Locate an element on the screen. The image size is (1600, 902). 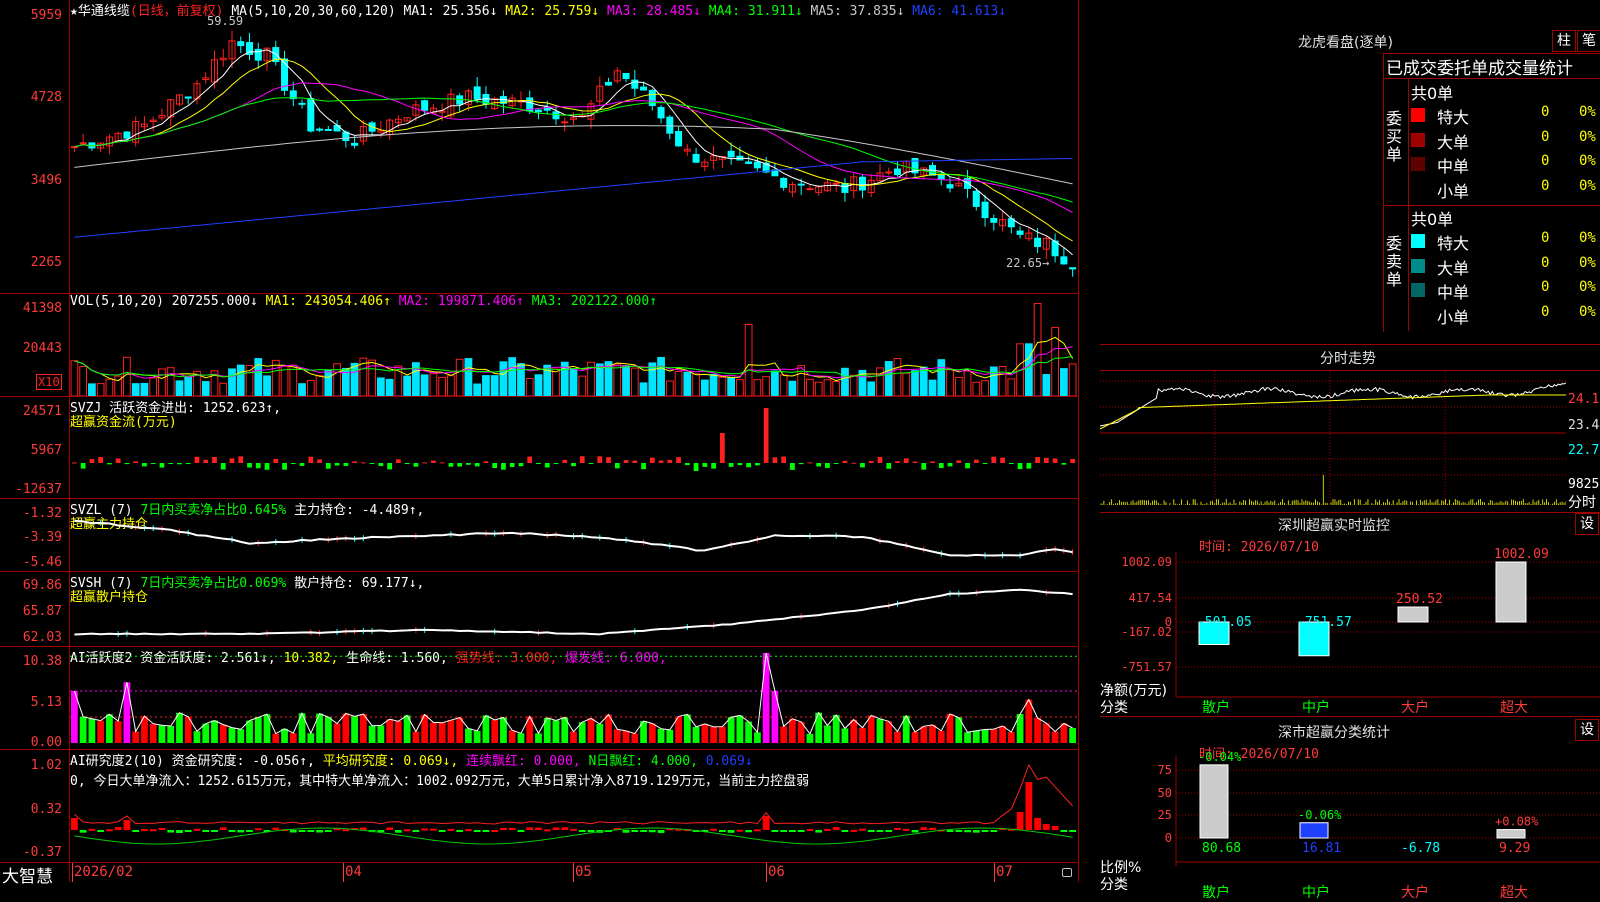
vol-axis-1: 41398 is located at coordinates (42, 308).